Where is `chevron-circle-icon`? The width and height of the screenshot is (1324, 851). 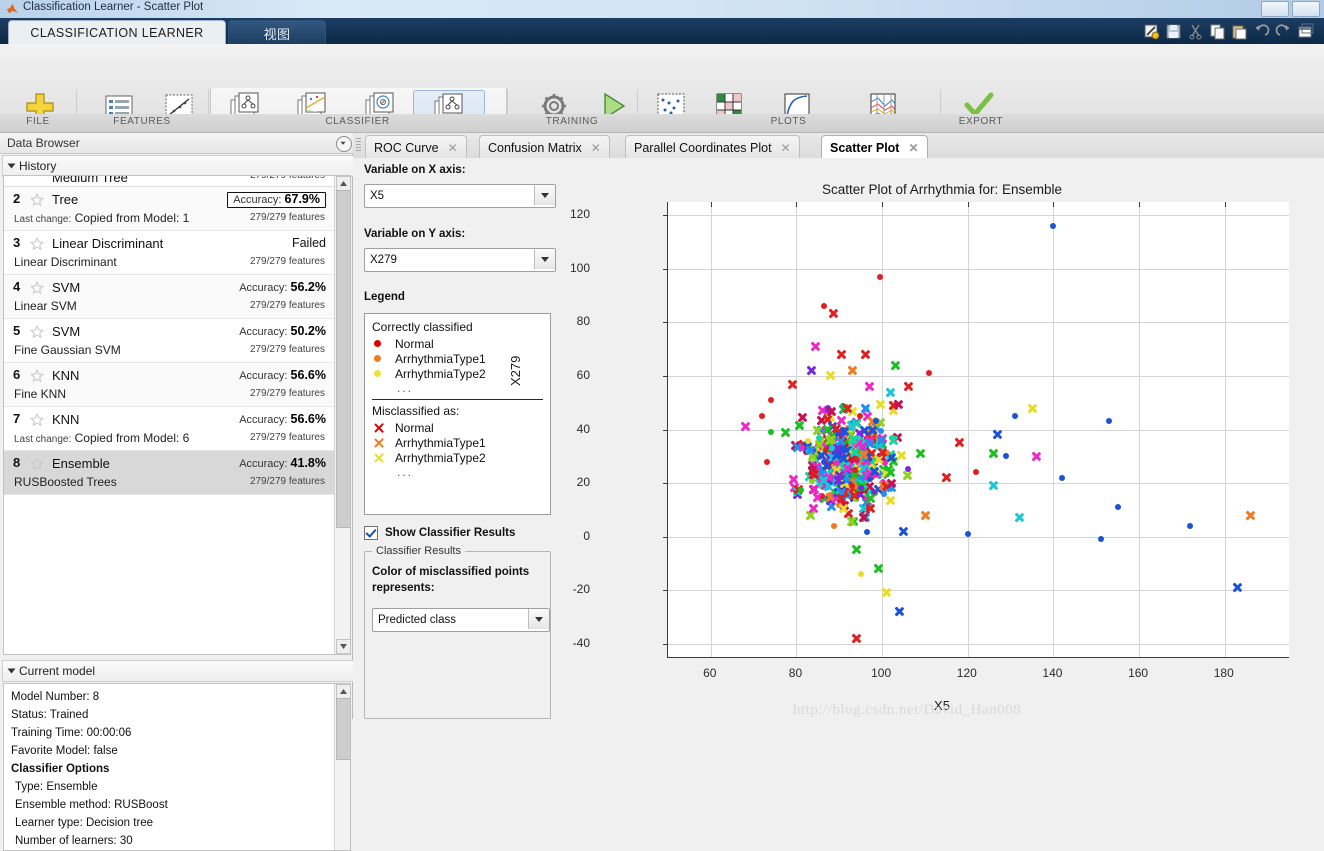 chevron-circle-icon is located at coordinates (344, 144).